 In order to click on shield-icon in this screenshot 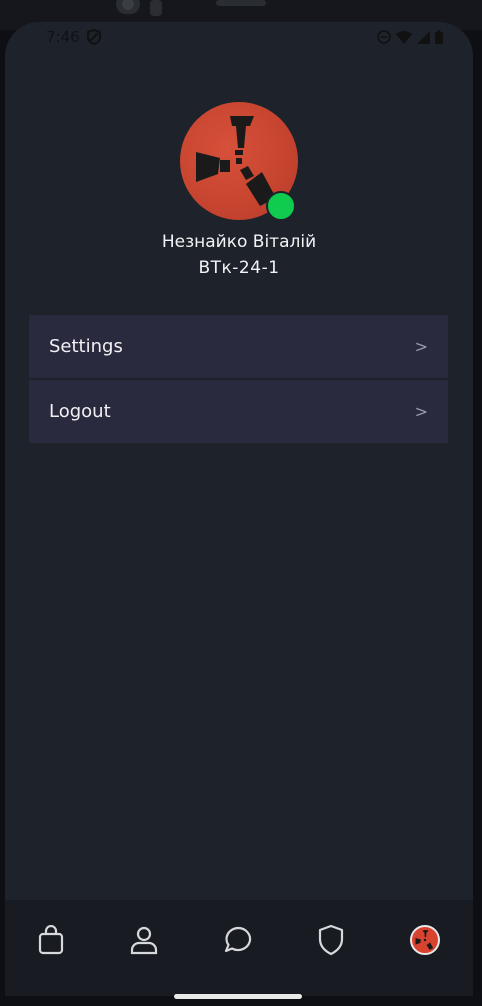, I will do `click(331, 940)`.